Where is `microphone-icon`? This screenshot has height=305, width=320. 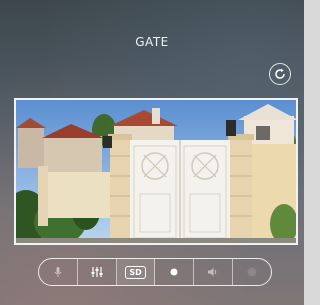 microphone-icon is located at coordinates (58, 272).